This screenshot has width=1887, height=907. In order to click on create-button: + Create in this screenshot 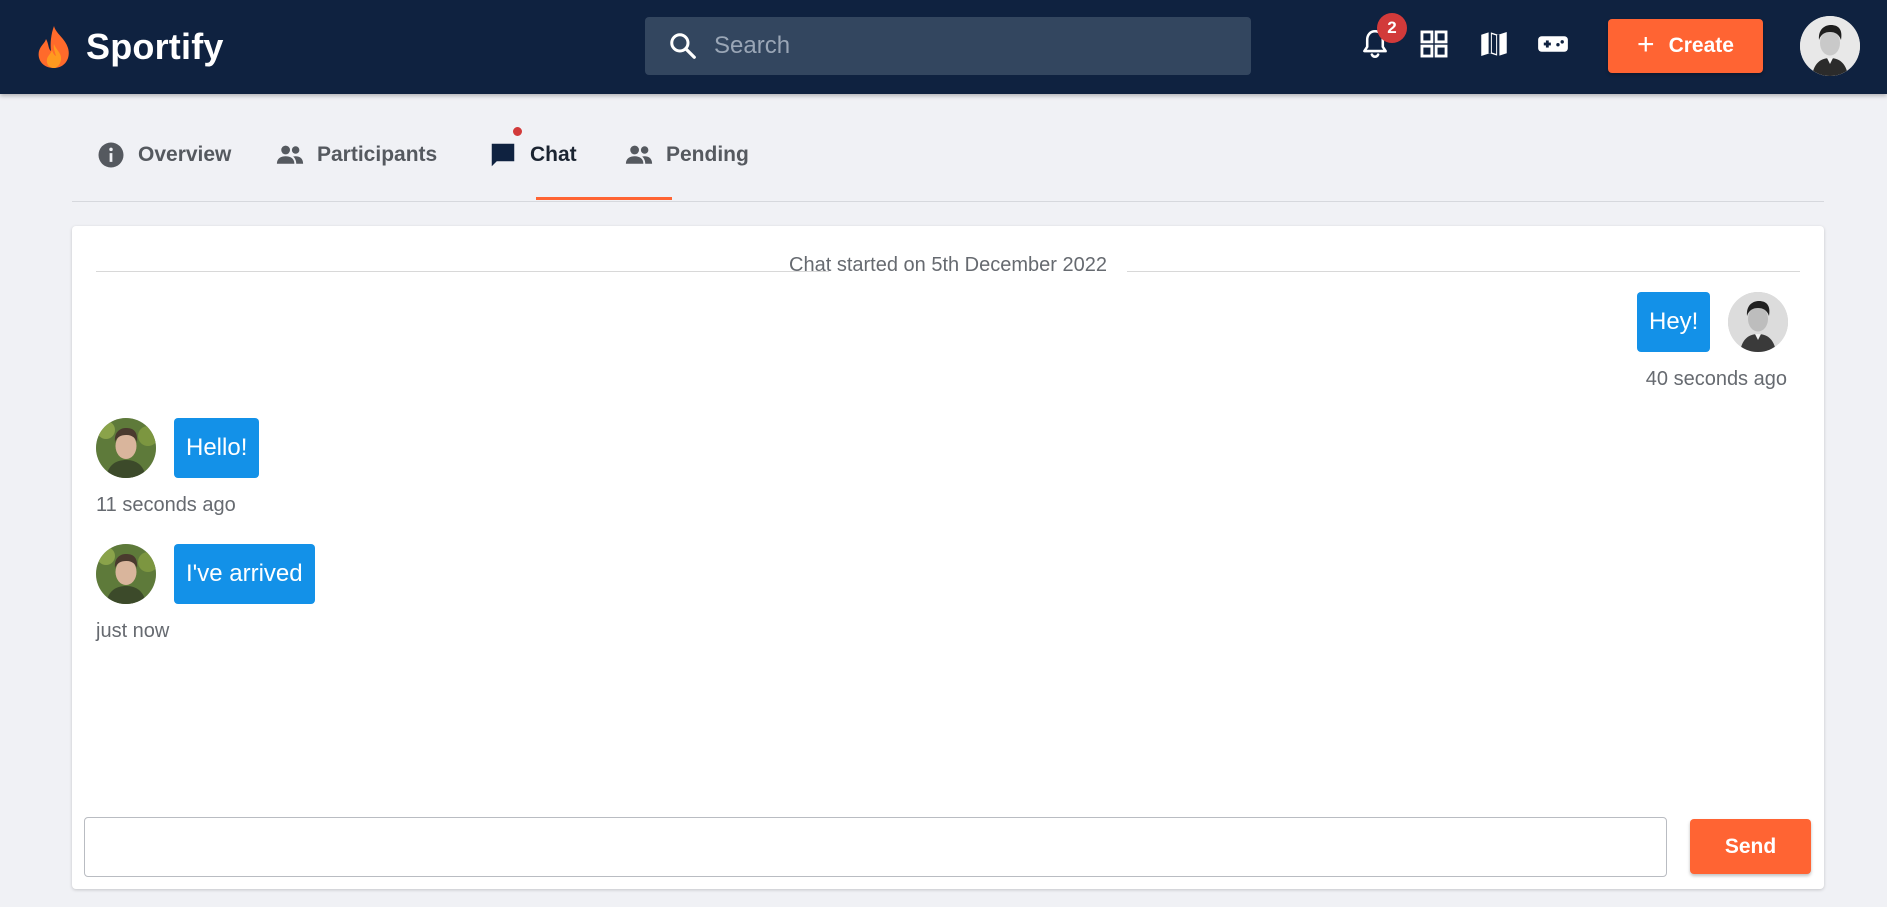, I will do `click(1685, 46)`.